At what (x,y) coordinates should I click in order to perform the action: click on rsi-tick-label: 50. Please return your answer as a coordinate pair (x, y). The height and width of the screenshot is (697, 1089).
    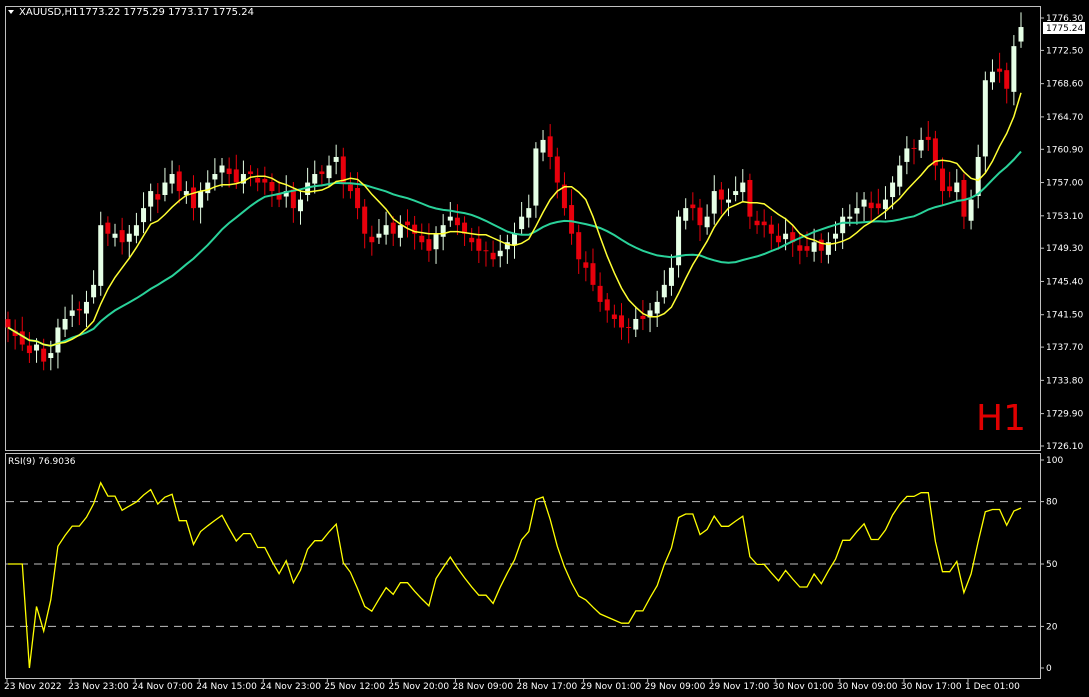
    Looking at the image, I should click on (1052, 565).